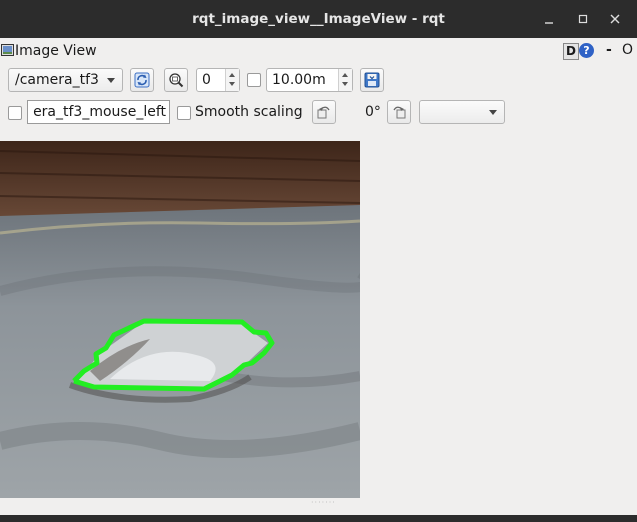  Describe the element at coordinates (373, 112) in the screenshot. I see `rotation-label: 0°` at that location.